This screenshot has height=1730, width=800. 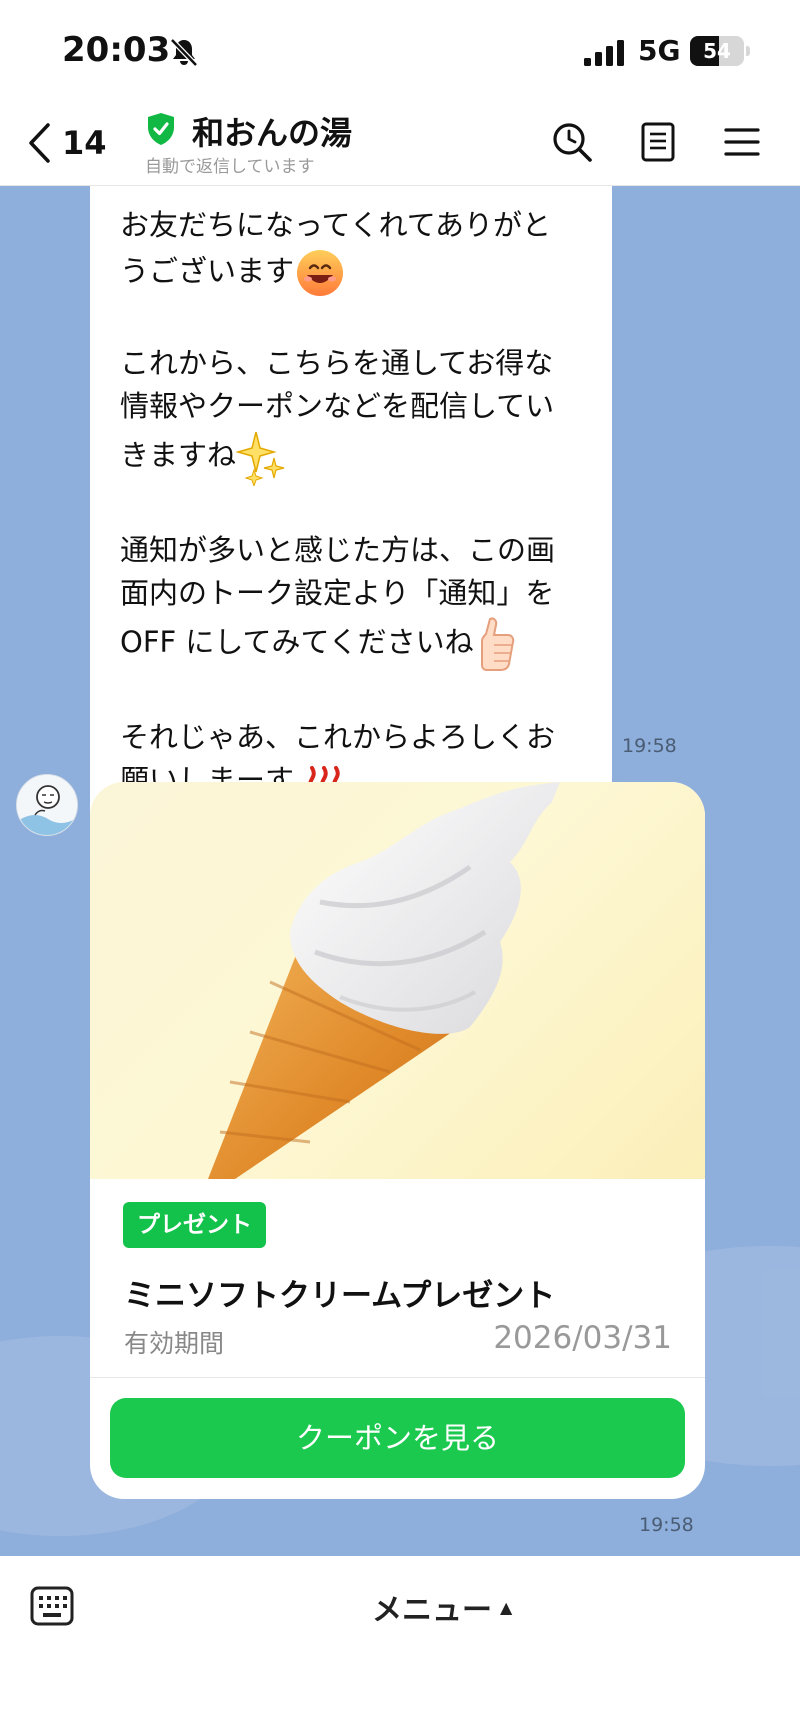 What do you see at coordinates (506, 1607) in the screenshot?
I see `caret-up-icon: ▲` at bounding box center [506, 1607].